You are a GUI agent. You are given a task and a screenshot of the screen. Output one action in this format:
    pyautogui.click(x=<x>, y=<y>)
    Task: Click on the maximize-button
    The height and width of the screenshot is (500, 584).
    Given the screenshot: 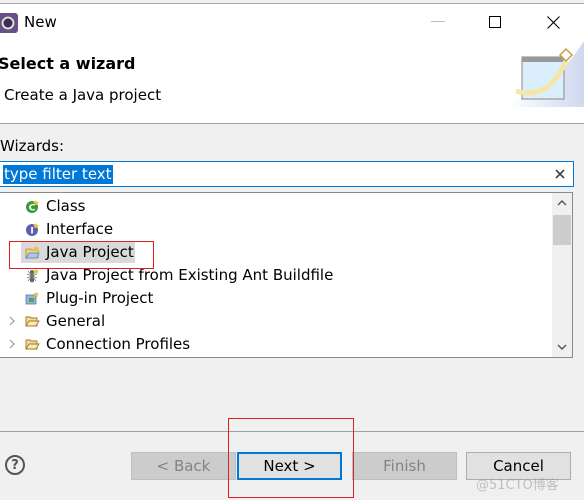 What is the action you would take?
    pyautogui.click(x=495, y=22)
    